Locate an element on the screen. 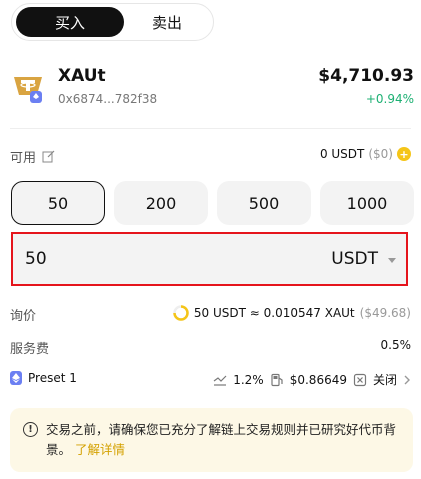 Image resolution: width=421 pixels, height=479 pixels. tab-buy: 买入 is located at coordinates (70, 22).